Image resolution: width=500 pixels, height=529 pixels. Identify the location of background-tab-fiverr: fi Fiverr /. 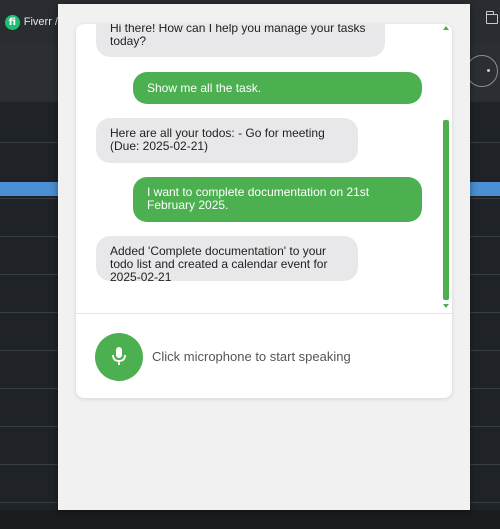
(29, 22).